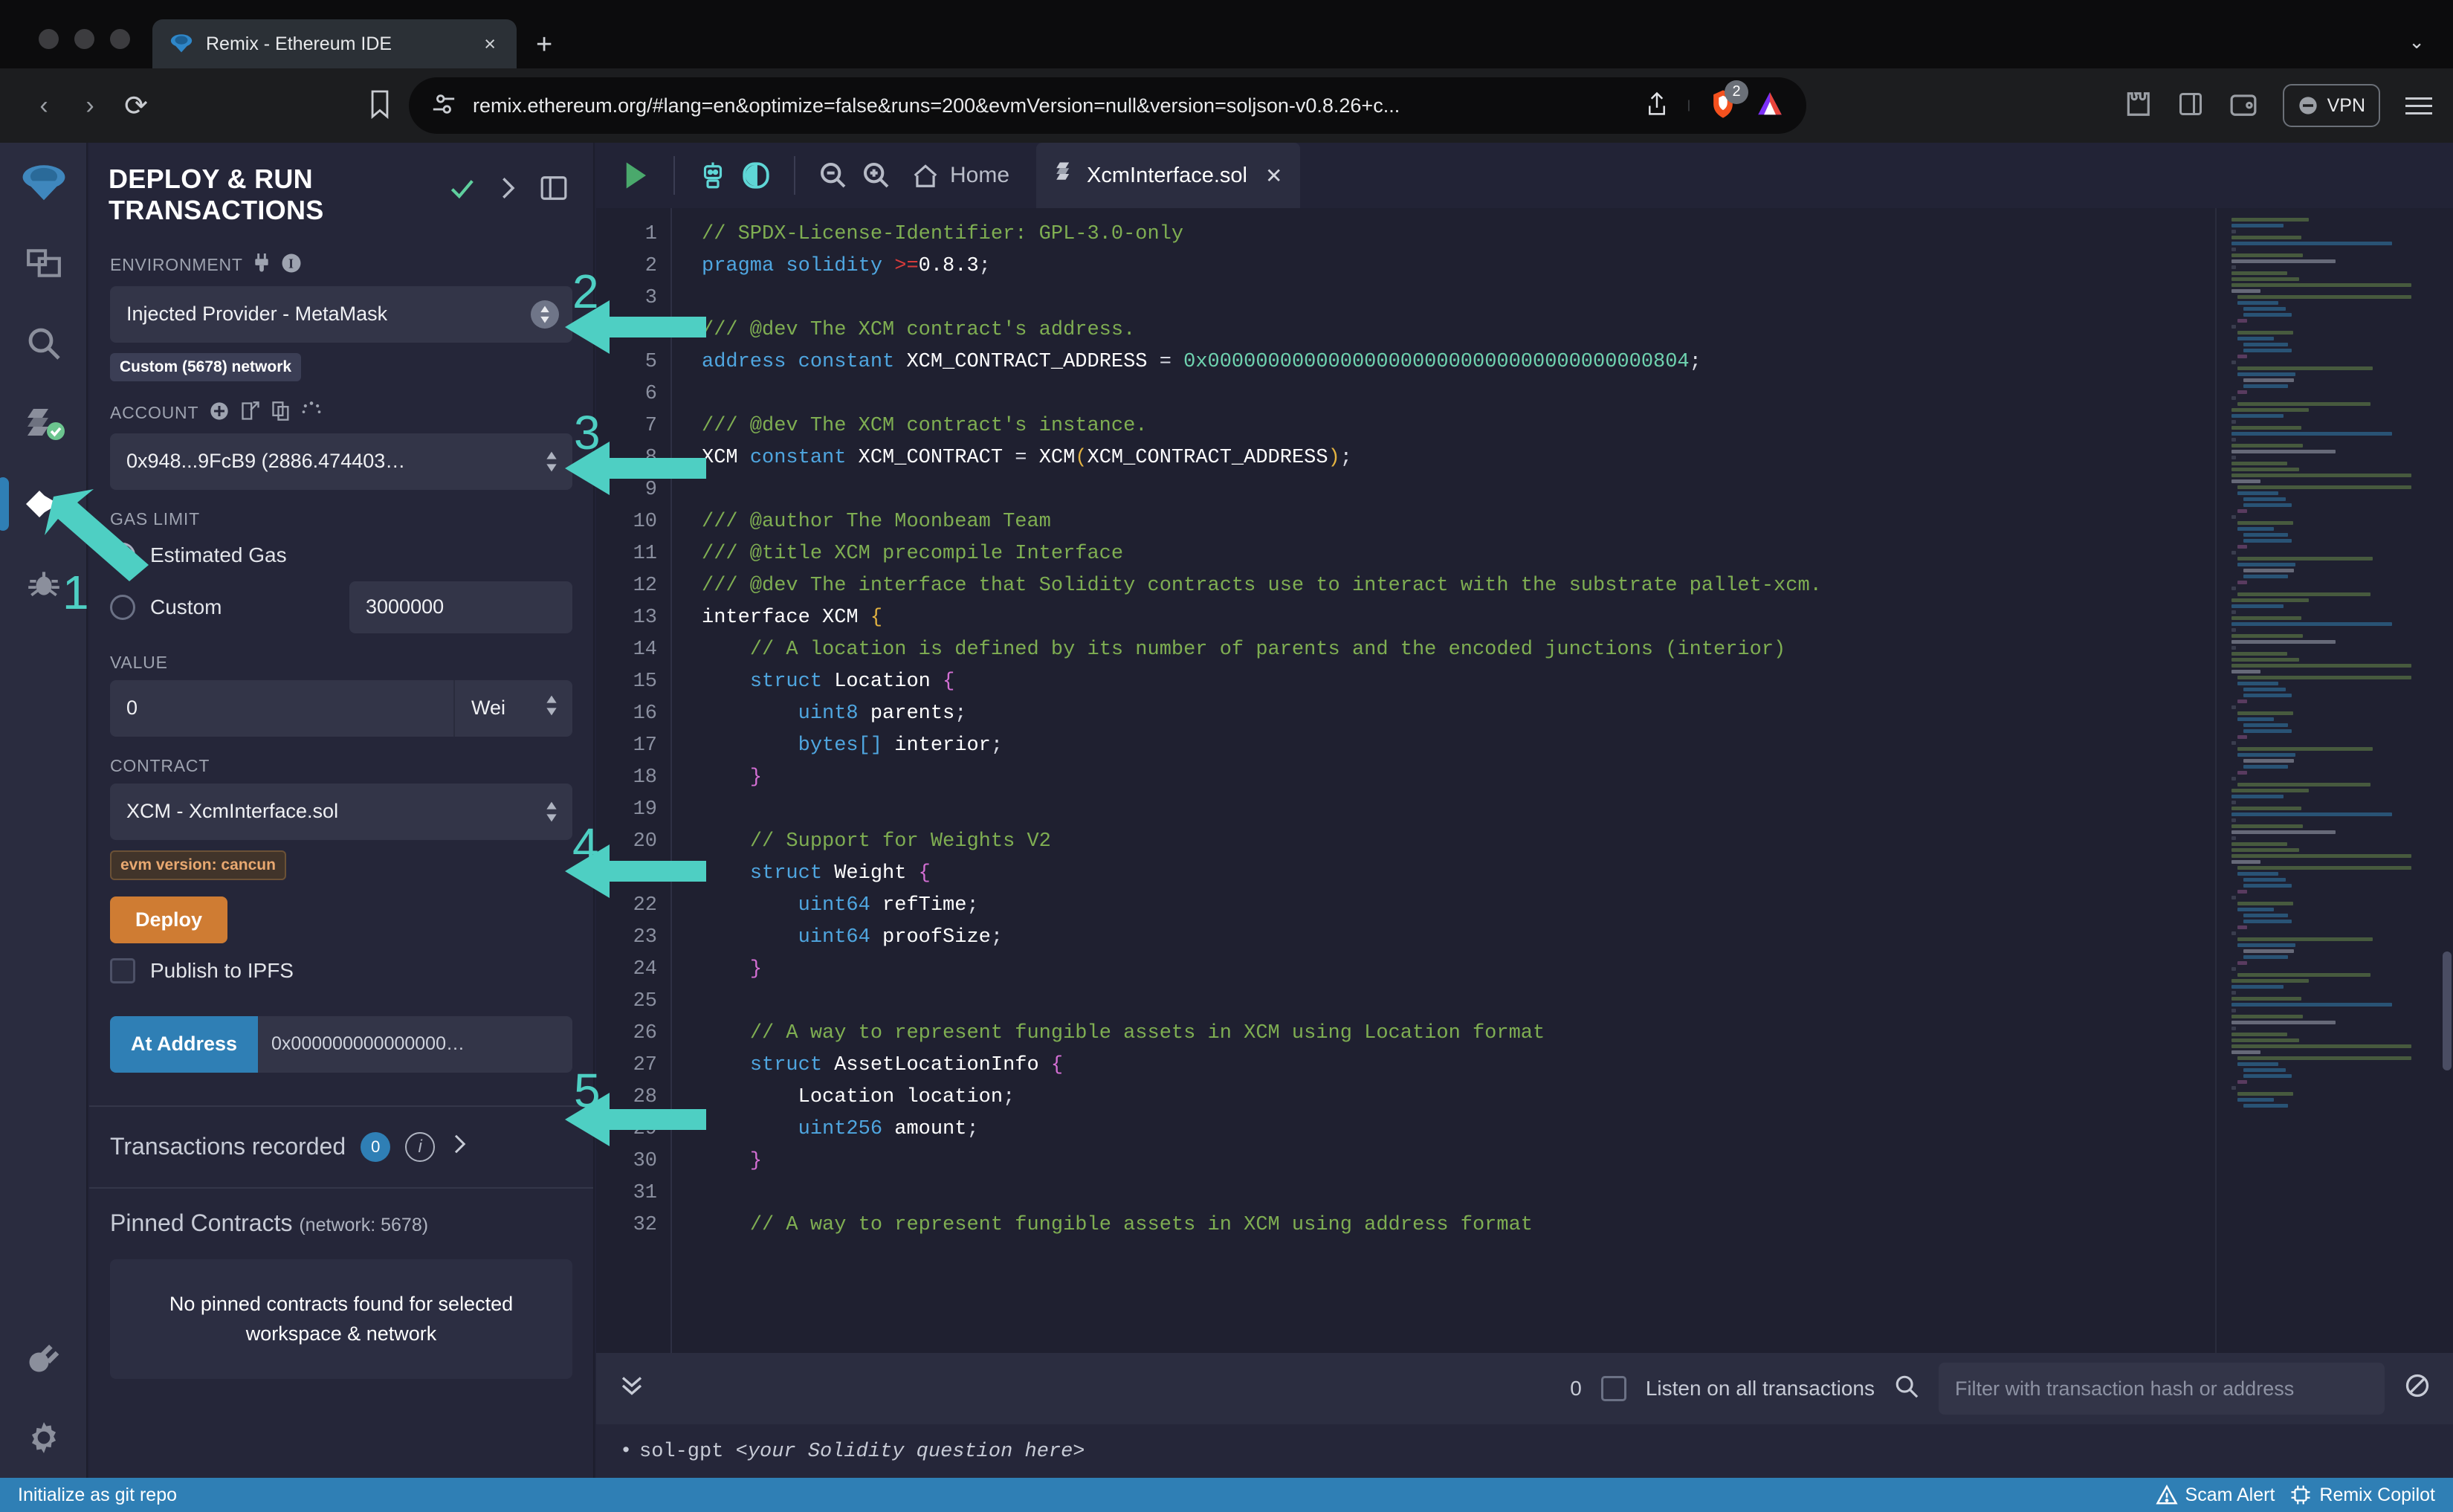 The image size is (2453, 1512). Describe the element at coordinates (1578, 1066) in the screenshot. I see `code-line: struct AssetLocationInfo {` at that location.